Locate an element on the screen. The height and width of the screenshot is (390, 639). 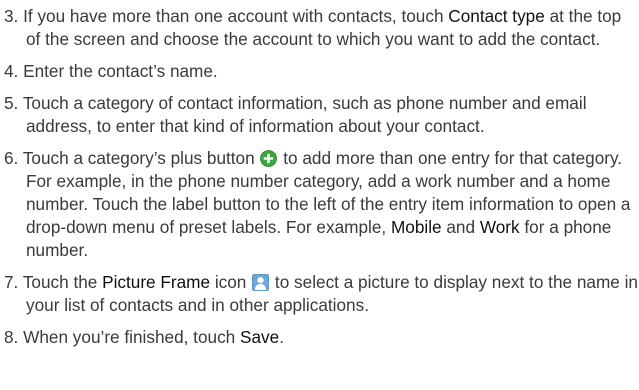
contact-type-term: Contact type is located at coordinates (496, 16).